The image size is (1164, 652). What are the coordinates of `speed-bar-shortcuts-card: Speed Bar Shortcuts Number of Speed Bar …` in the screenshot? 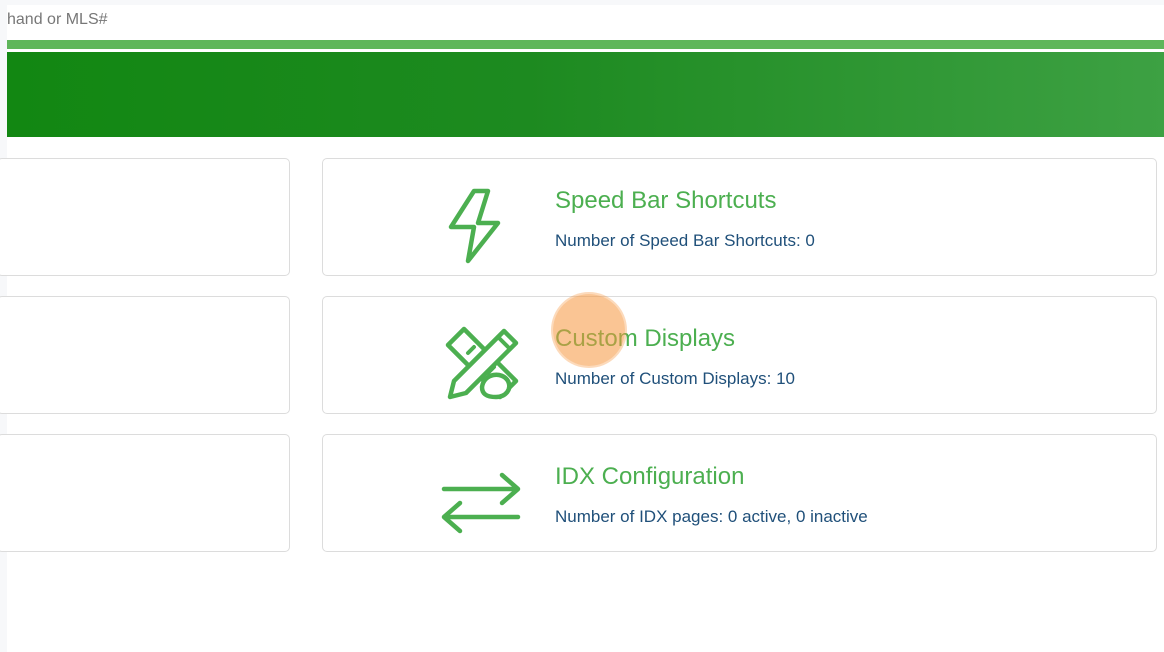 It's located at (739, 217).